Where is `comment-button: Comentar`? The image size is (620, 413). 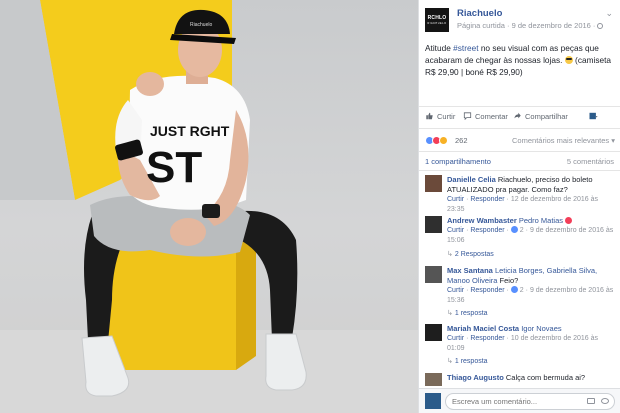
comment-button: Comentar is located at coordinates (485, 116).